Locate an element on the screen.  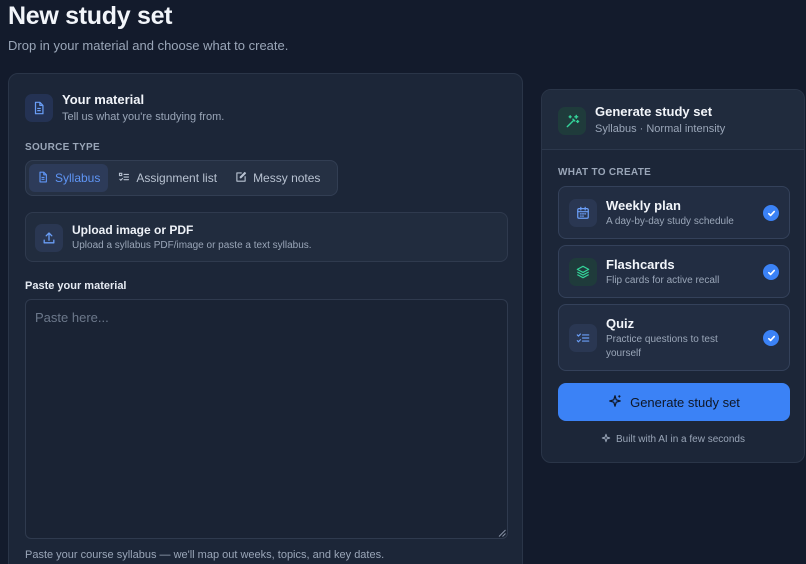
generate-title: Generate study set is located at coordinates (654, 111).